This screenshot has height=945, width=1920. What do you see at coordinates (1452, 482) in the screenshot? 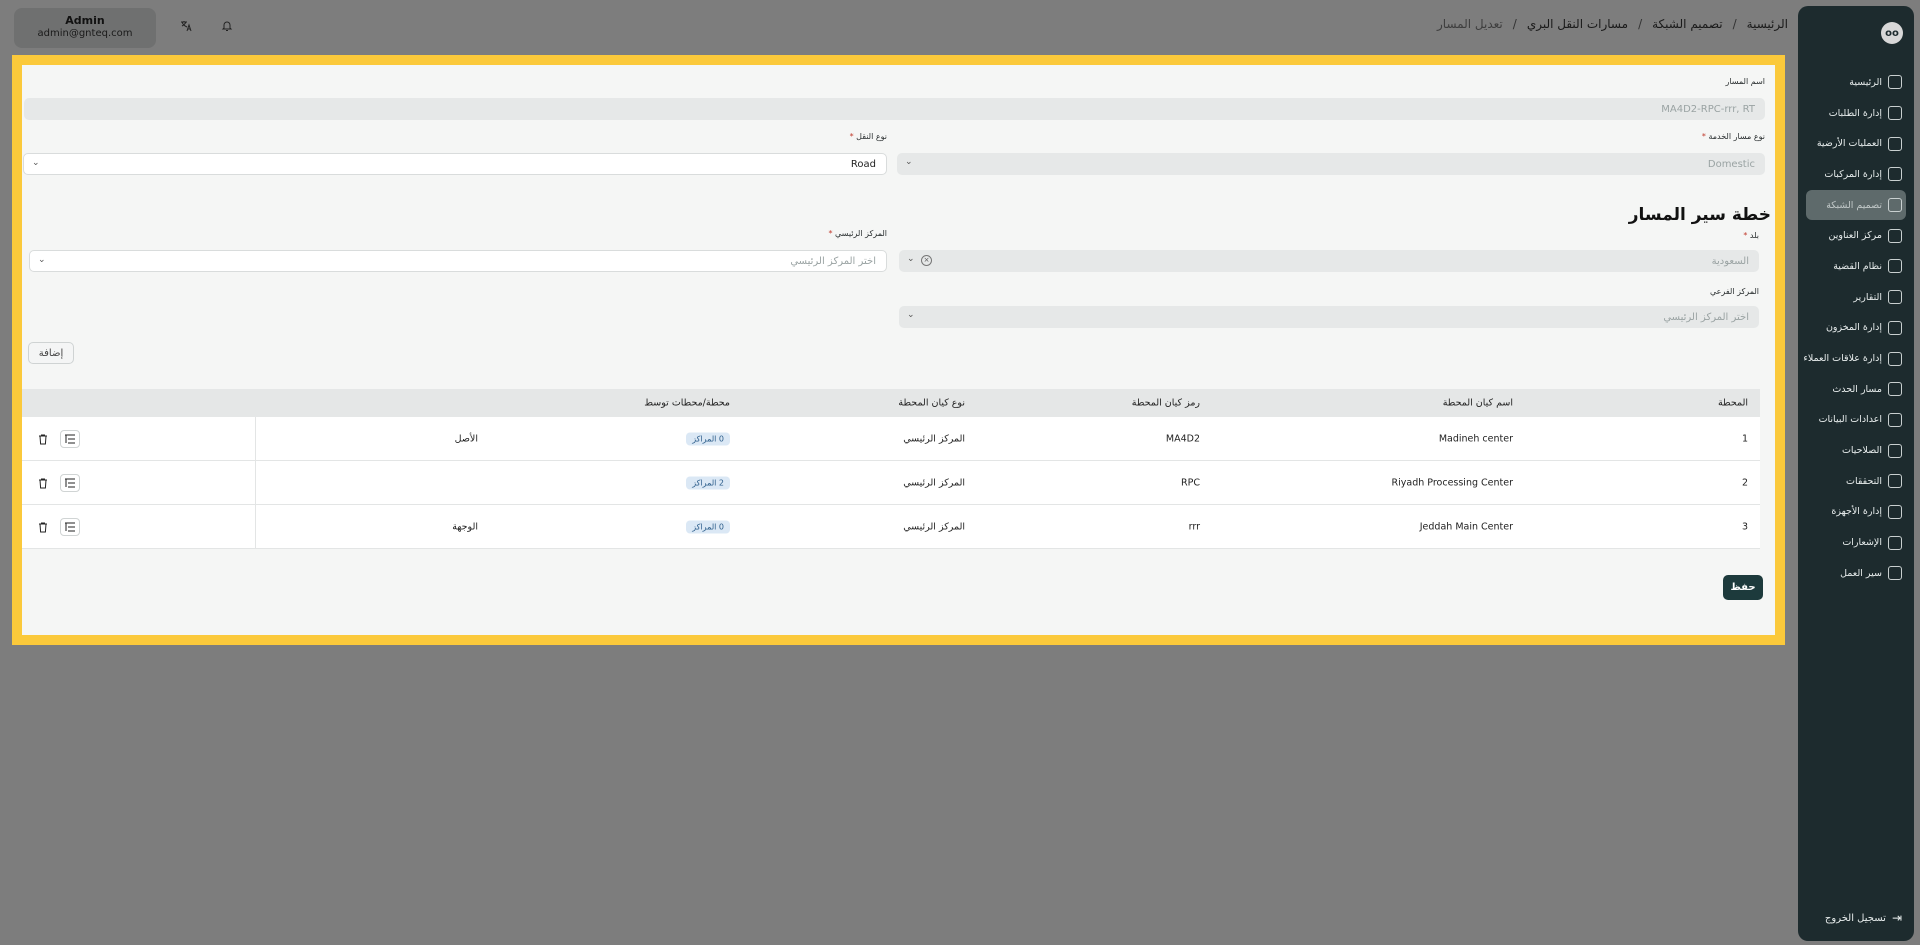
I see `cell-entity-name: Riyadh Processing Center` at bounding box center [1452, 482].